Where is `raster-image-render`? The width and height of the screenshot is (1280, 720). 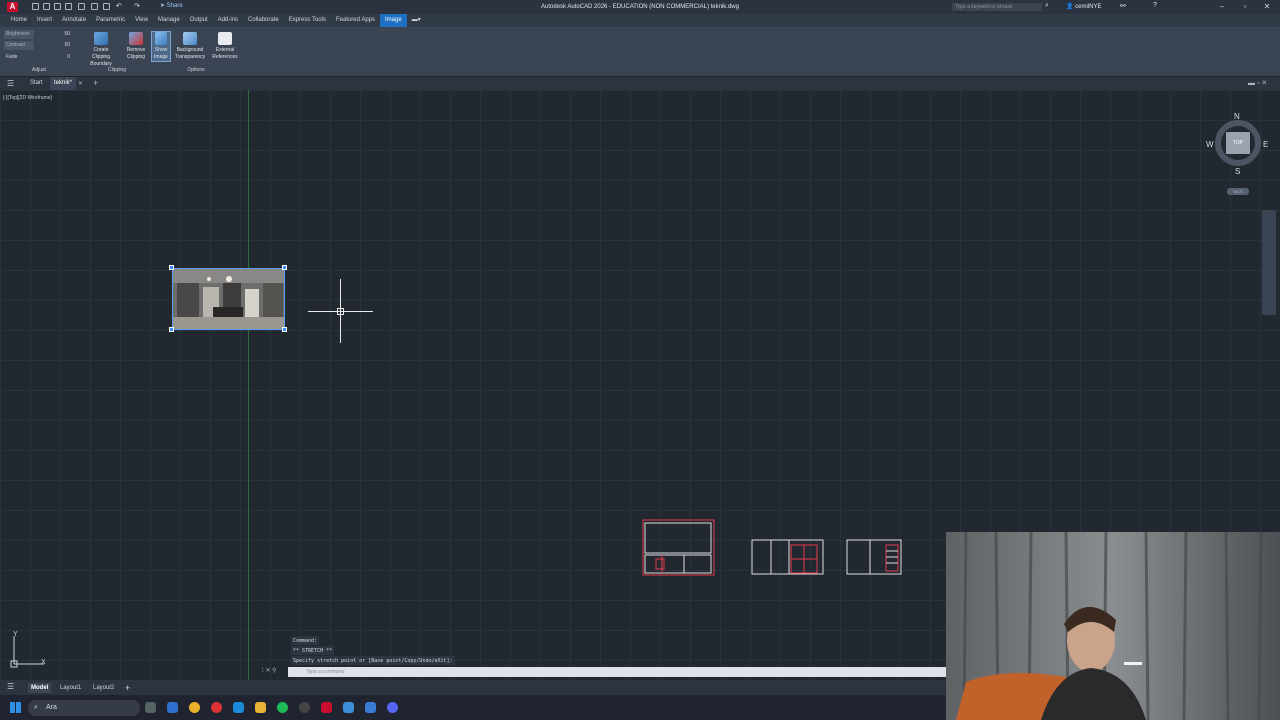
raster-image-render is located at coordinates (228, 299).